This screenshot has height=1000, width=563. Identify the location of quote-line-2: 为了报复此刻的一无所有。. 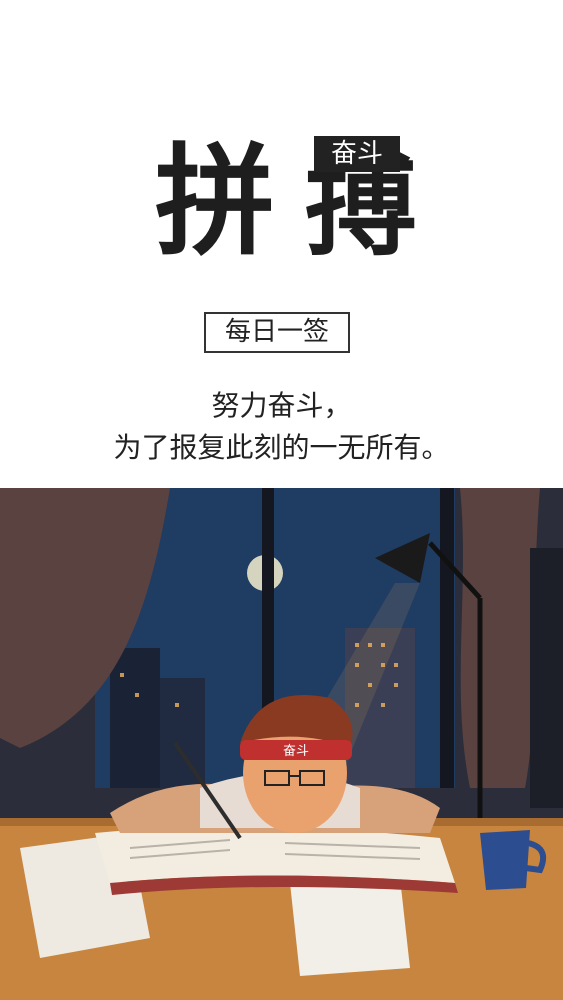
(281, 447).